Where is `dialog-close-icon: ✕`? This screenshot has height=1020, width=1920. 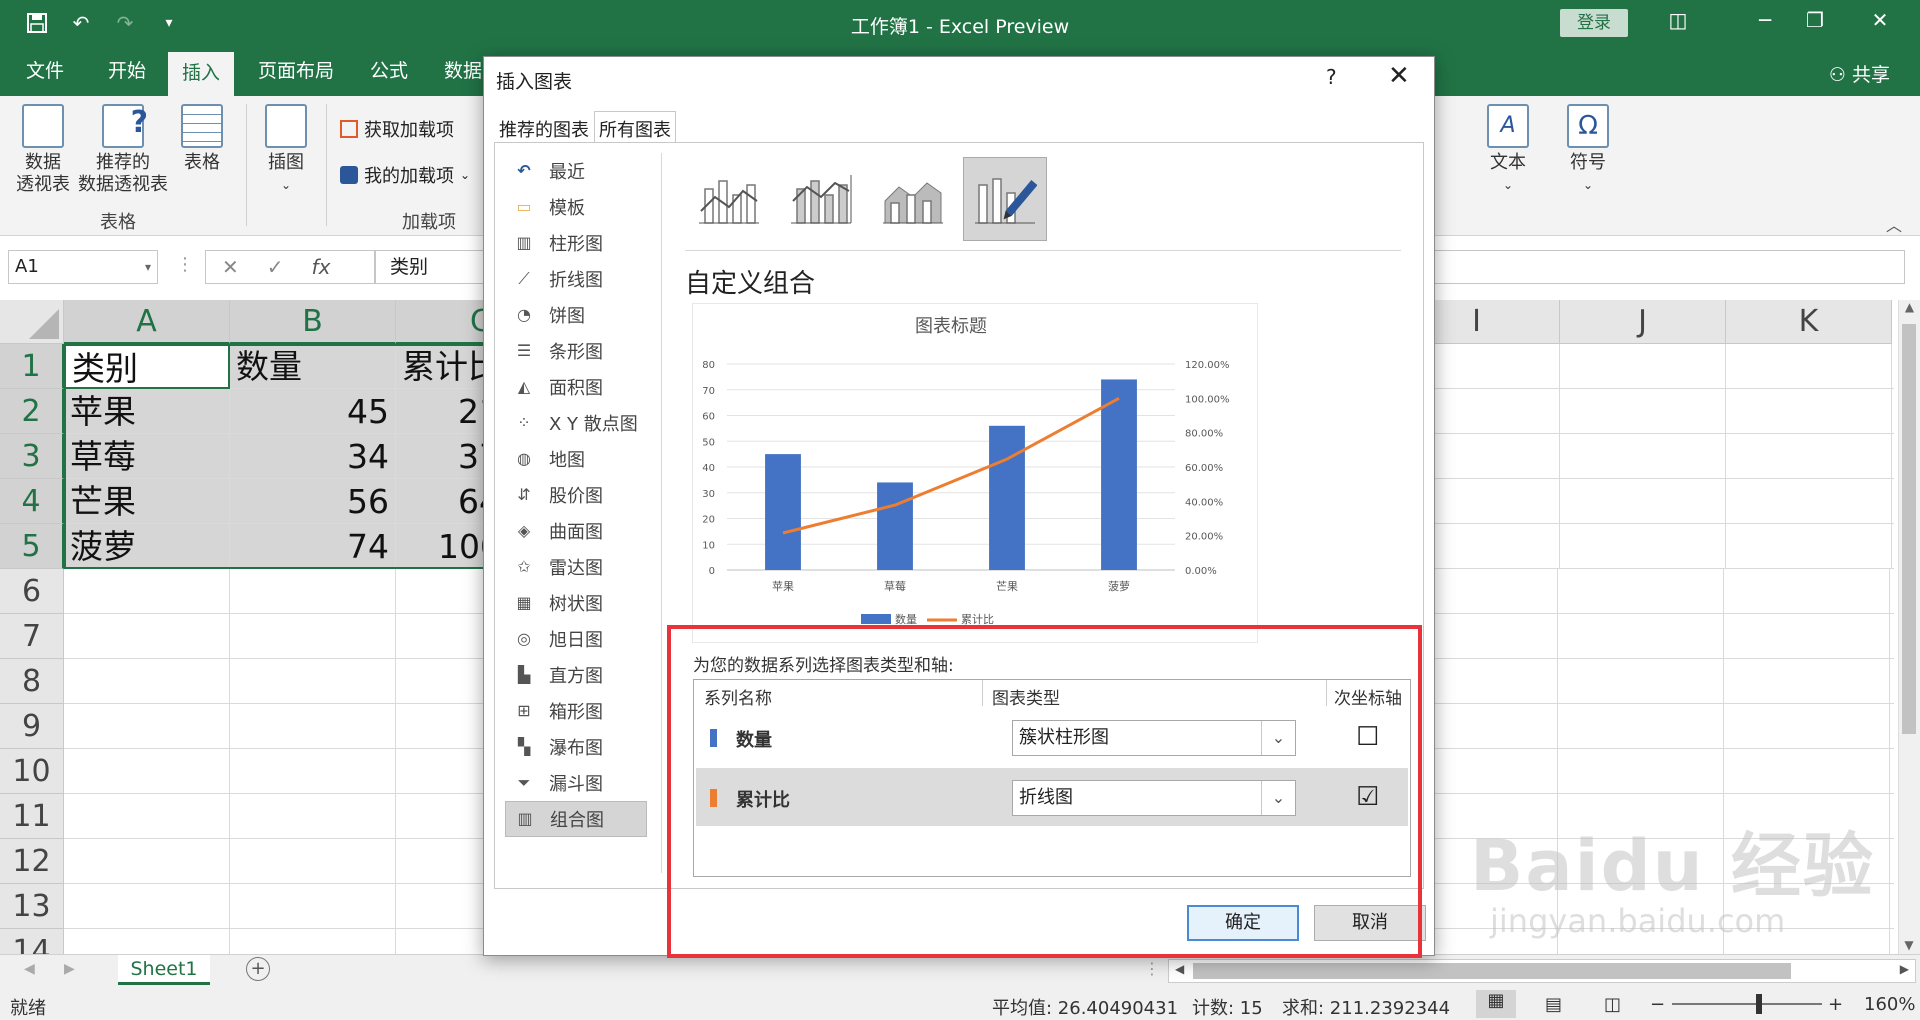
dialog-close-icon: ✕ is located at coordinates (1399, 76).